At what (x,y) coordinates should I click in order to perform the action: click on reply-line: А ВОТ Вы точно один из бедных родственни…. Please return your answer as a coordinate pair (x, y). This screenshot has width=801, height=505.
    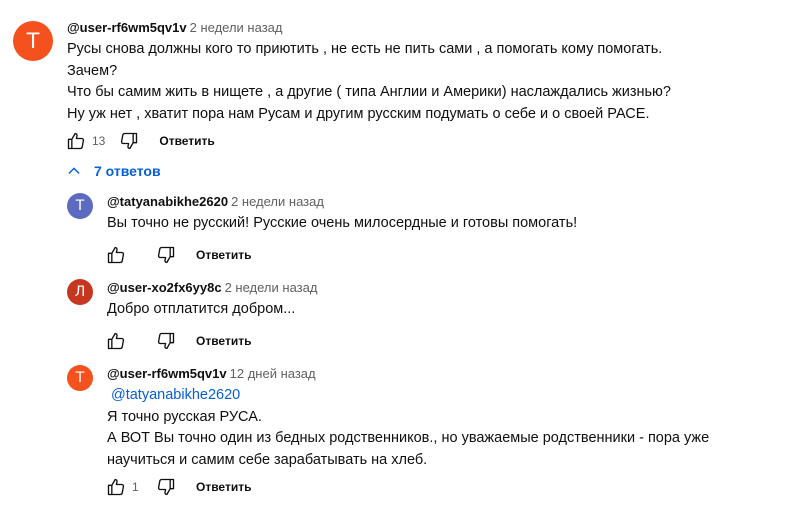
    Looking at the image, I should click on (408, 438).